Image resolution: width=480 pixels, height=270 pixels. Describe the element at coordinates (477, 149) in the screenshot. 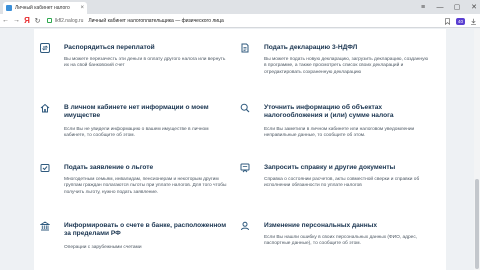

I see `scrollbar` at that location.